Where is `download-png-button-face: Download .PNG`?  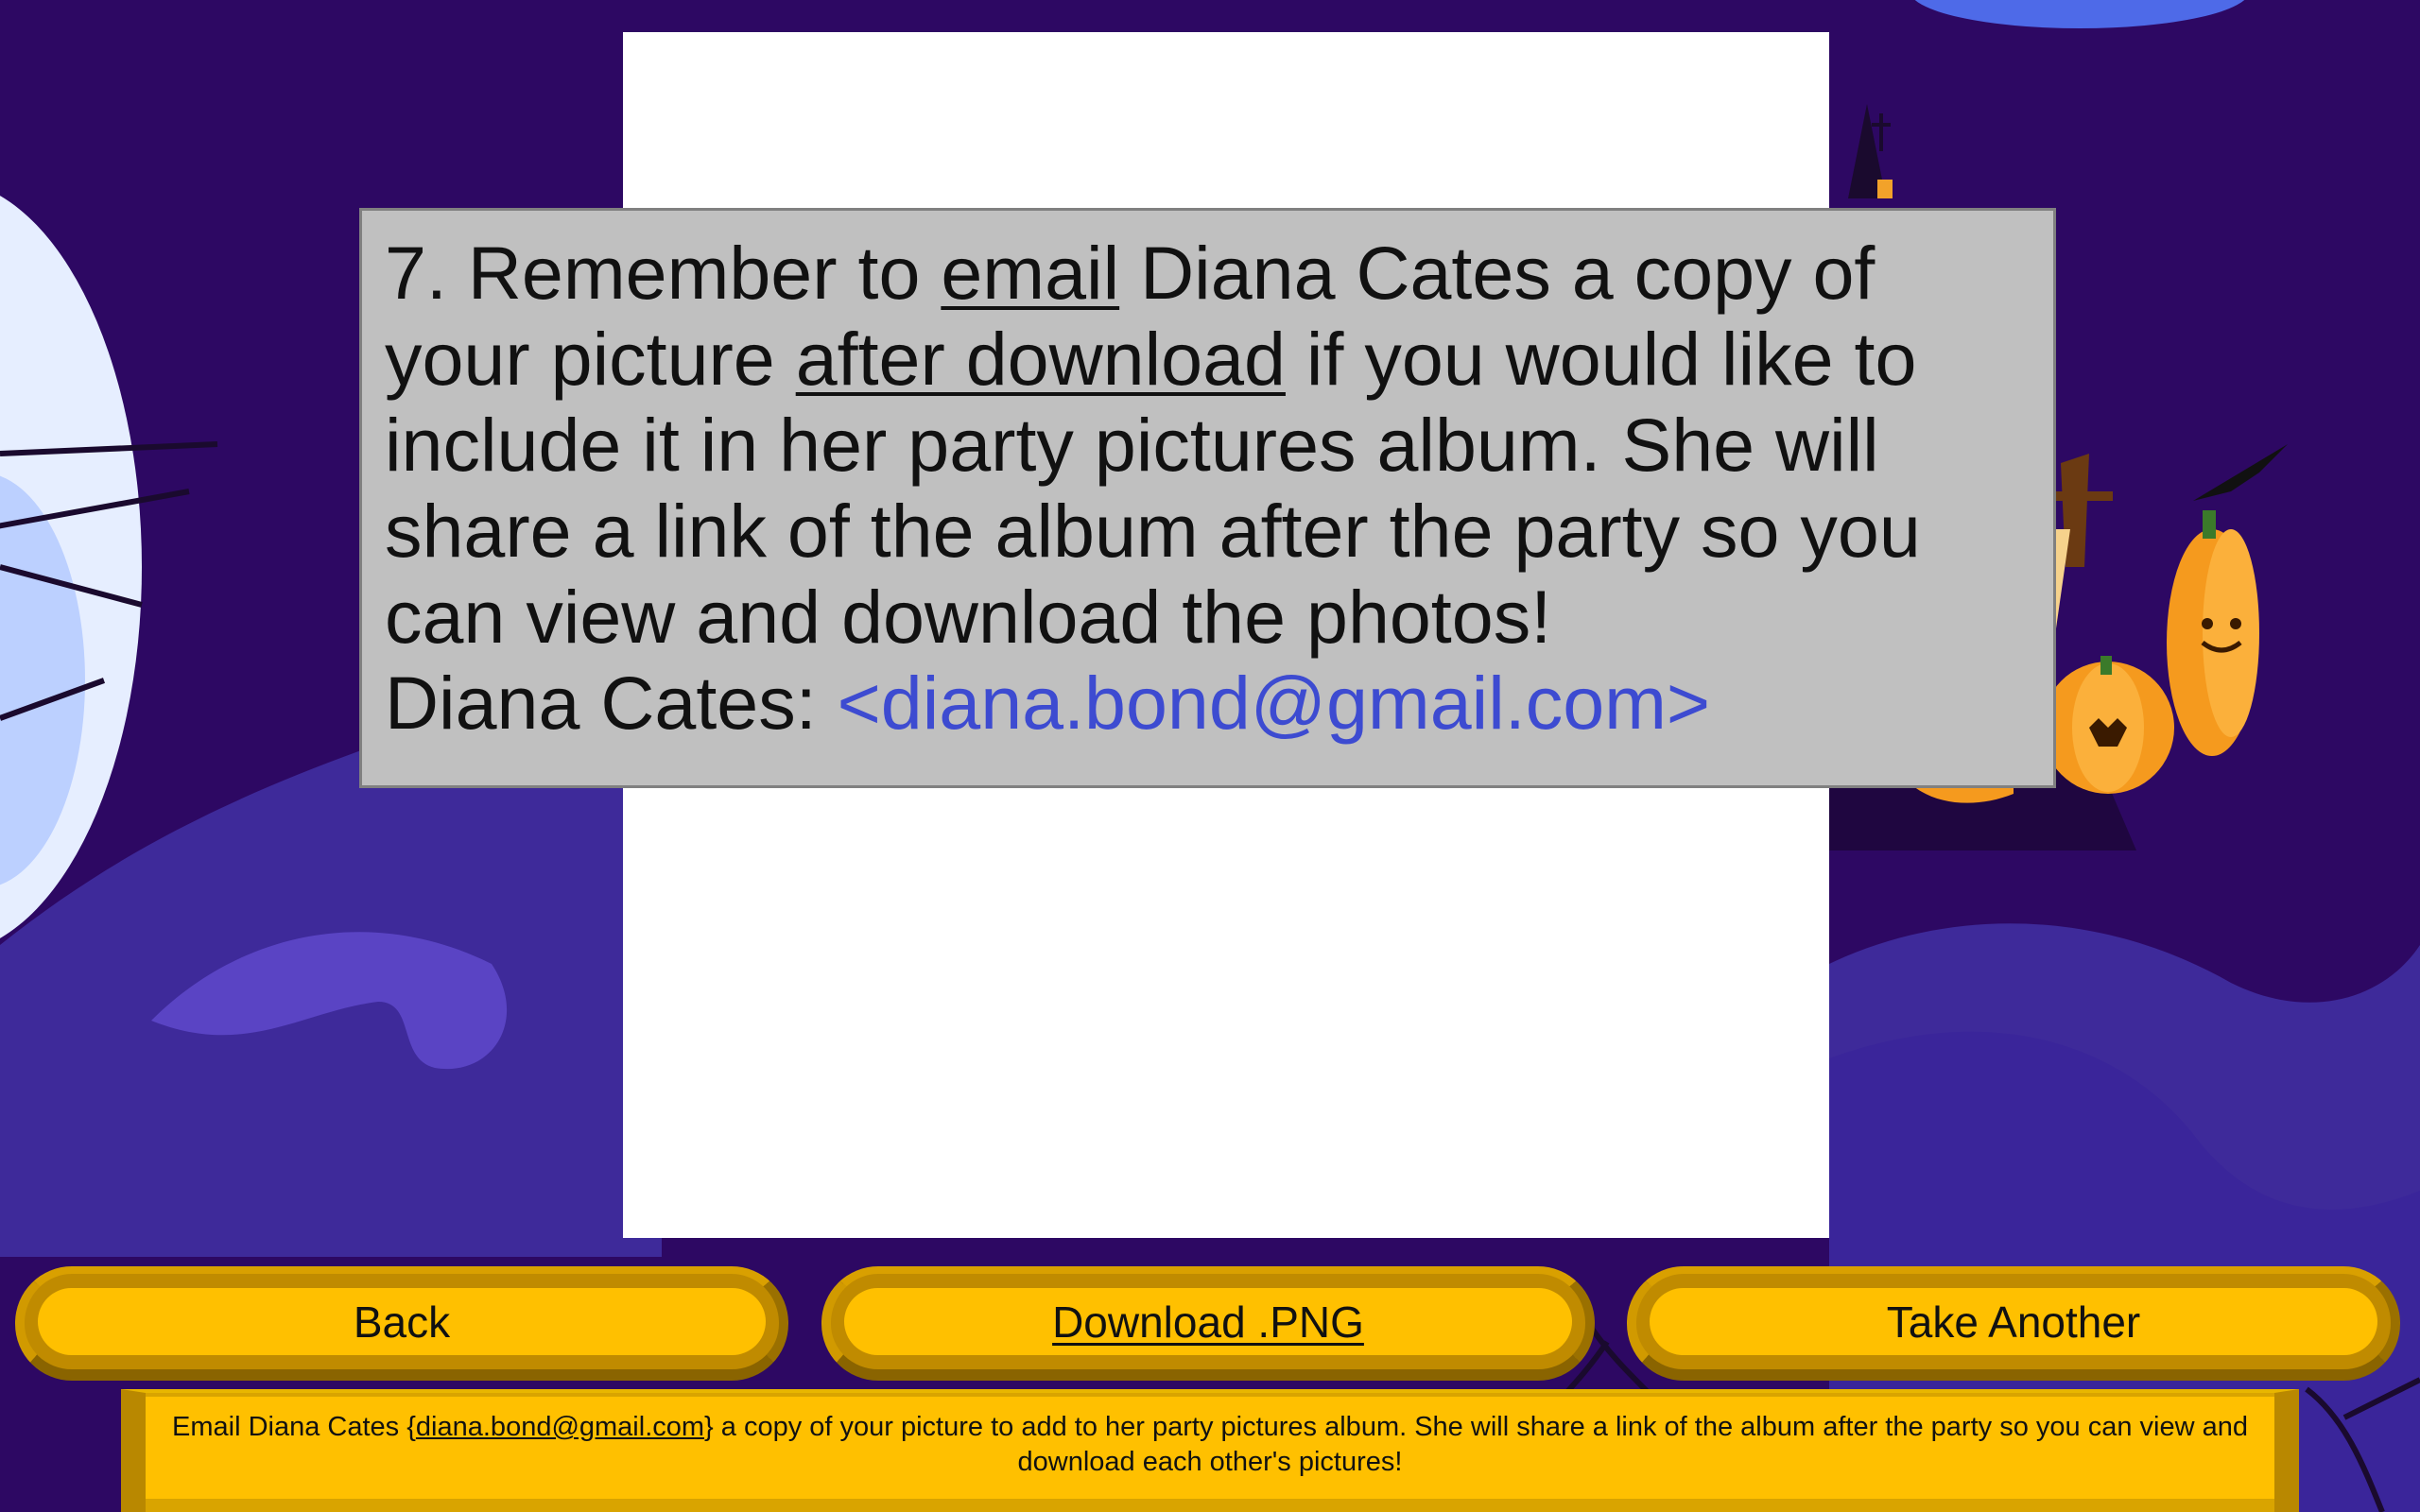 download-png-button-face: Download .PNG is located at coordinates (1208, 1321).